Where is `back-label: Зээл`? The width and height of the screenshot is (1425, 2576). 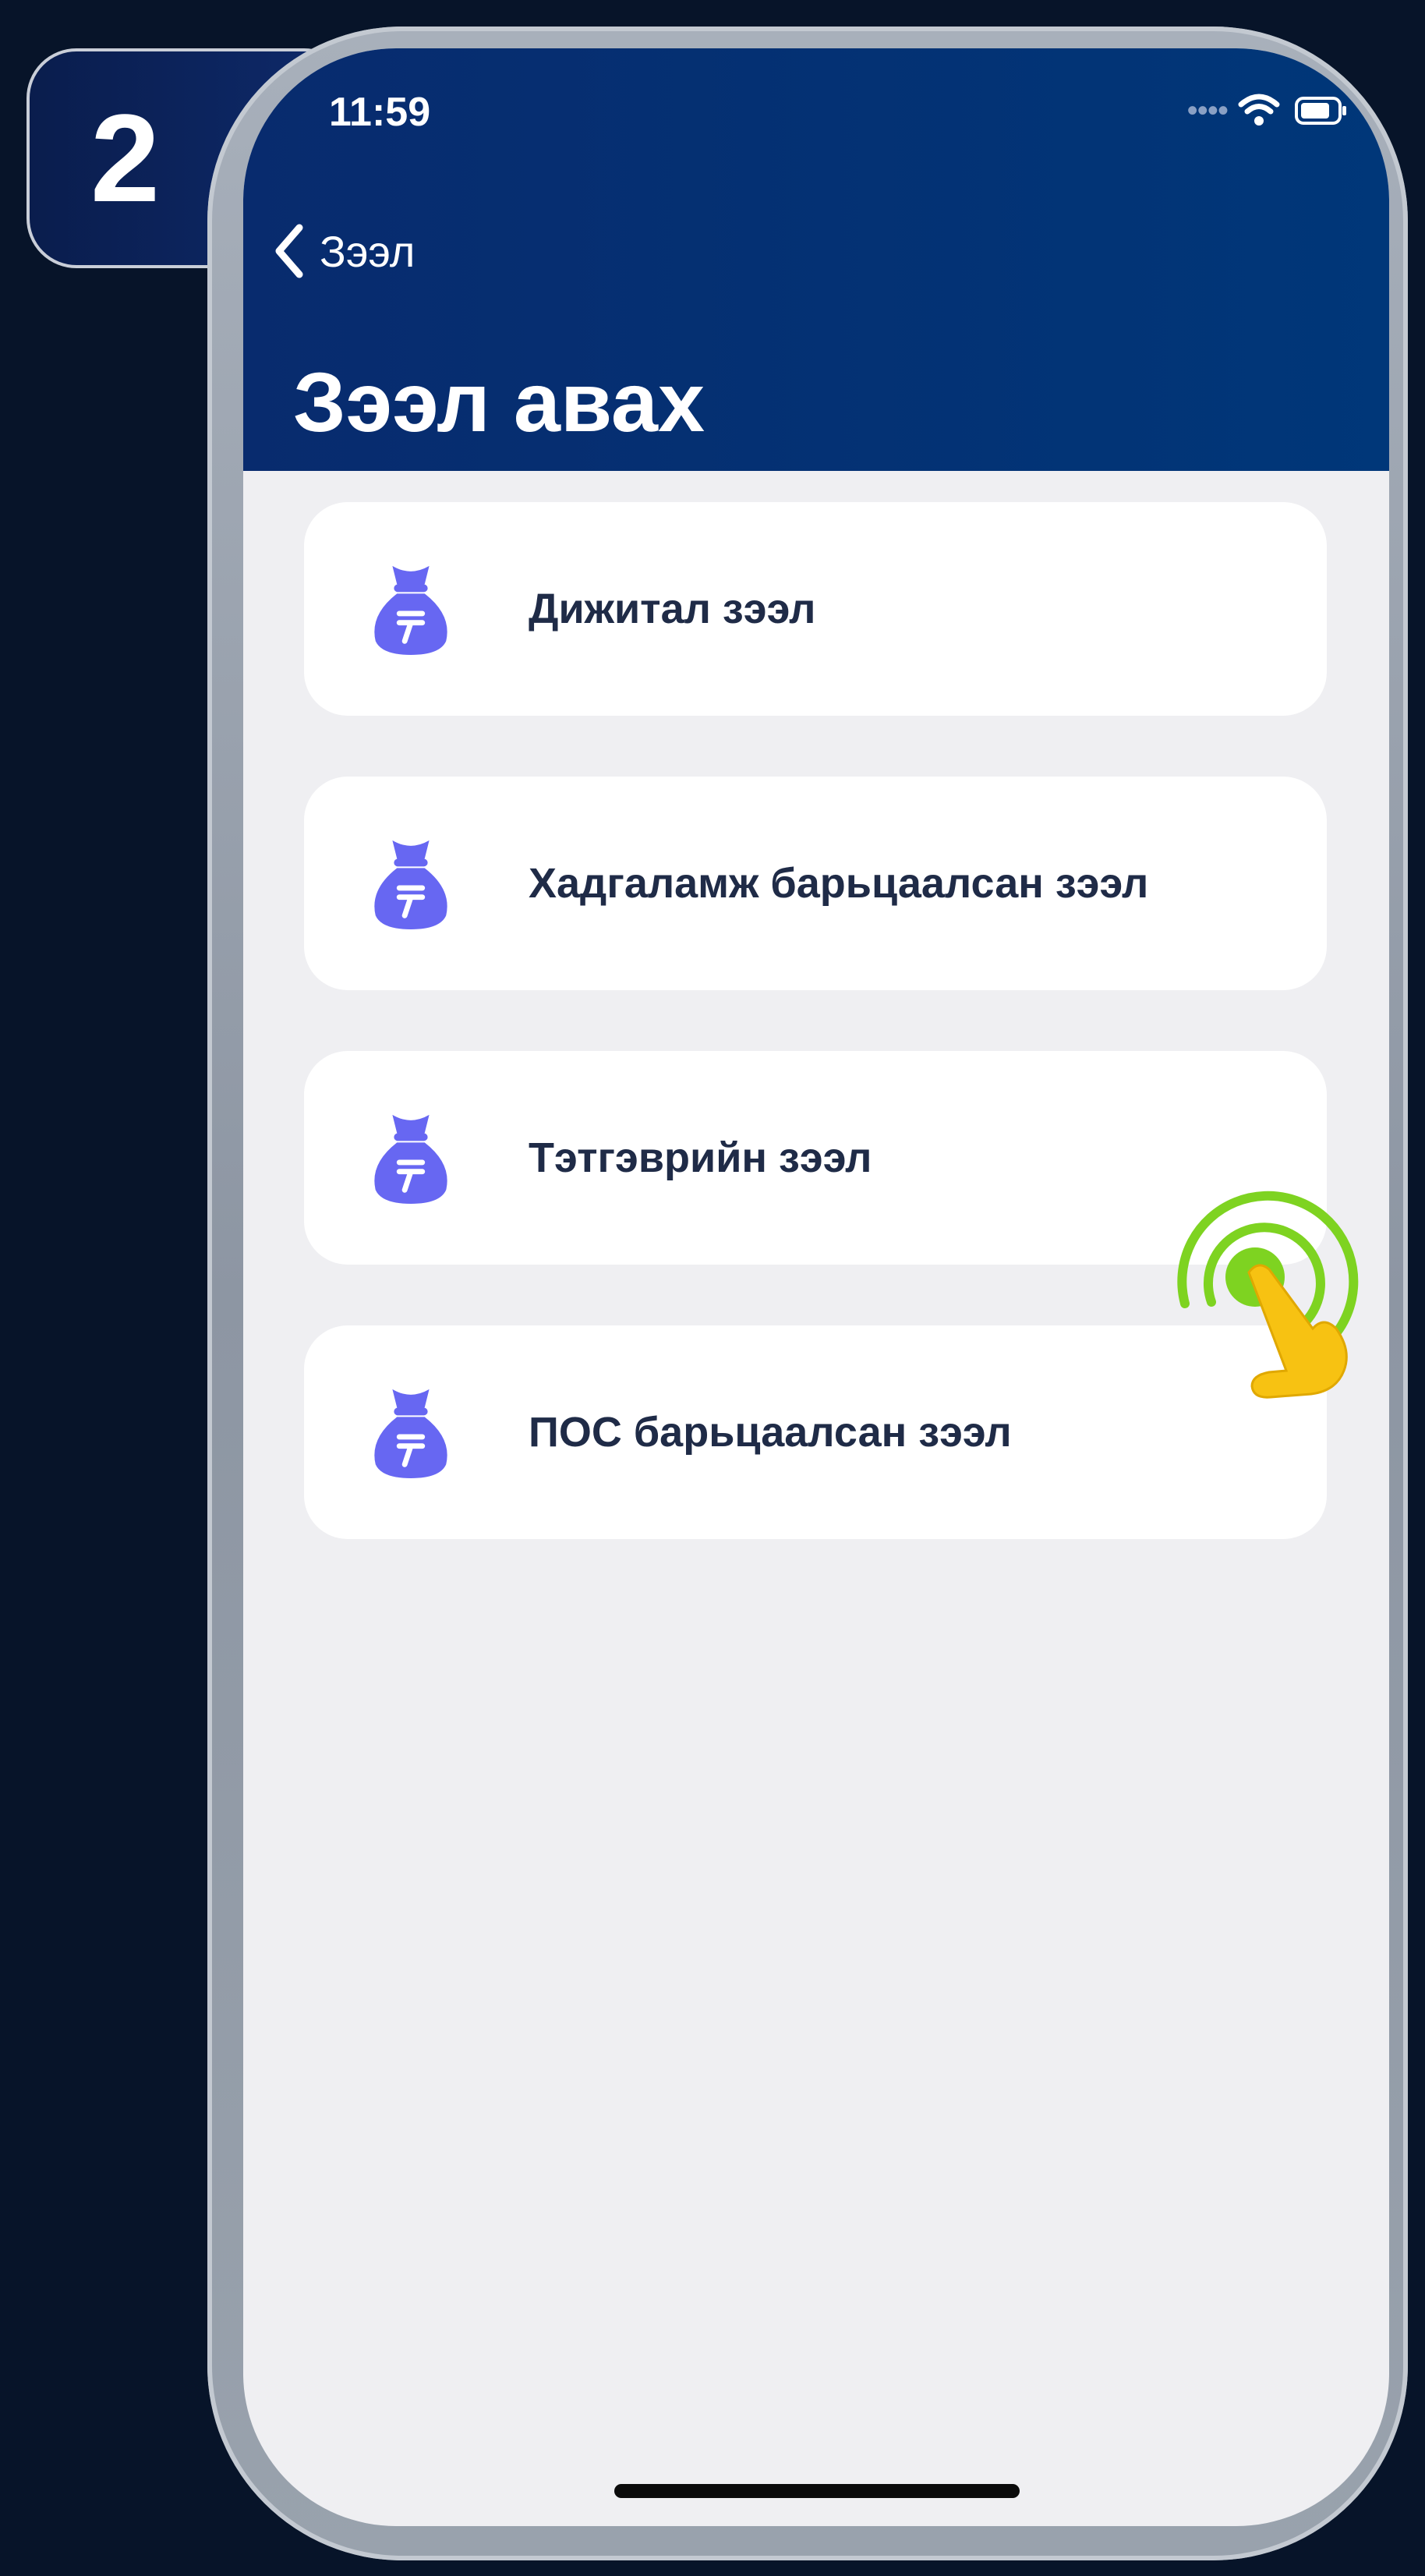 back-label: Зээл is located at coordinates (367, 251).